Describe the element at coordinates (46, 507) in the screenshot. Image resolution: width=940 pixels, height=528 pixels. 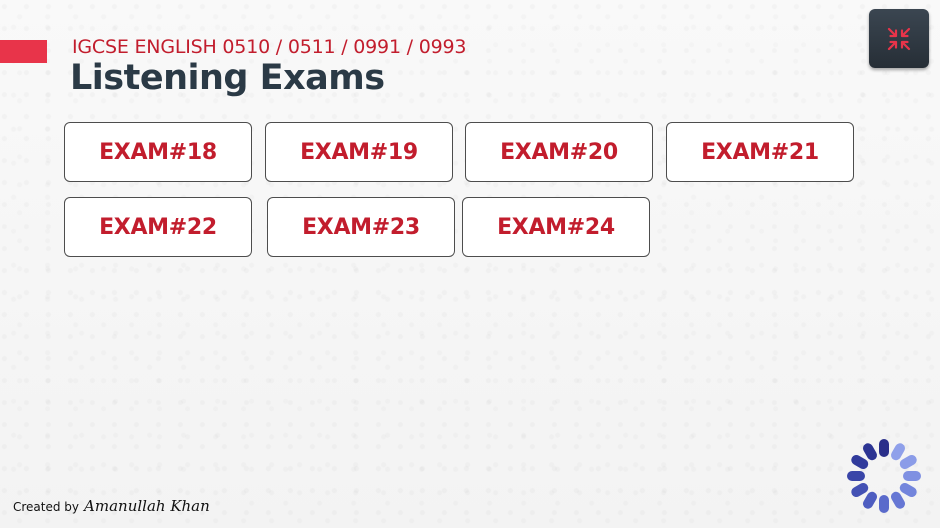
I see `credit-prefix: Created by` at that location.